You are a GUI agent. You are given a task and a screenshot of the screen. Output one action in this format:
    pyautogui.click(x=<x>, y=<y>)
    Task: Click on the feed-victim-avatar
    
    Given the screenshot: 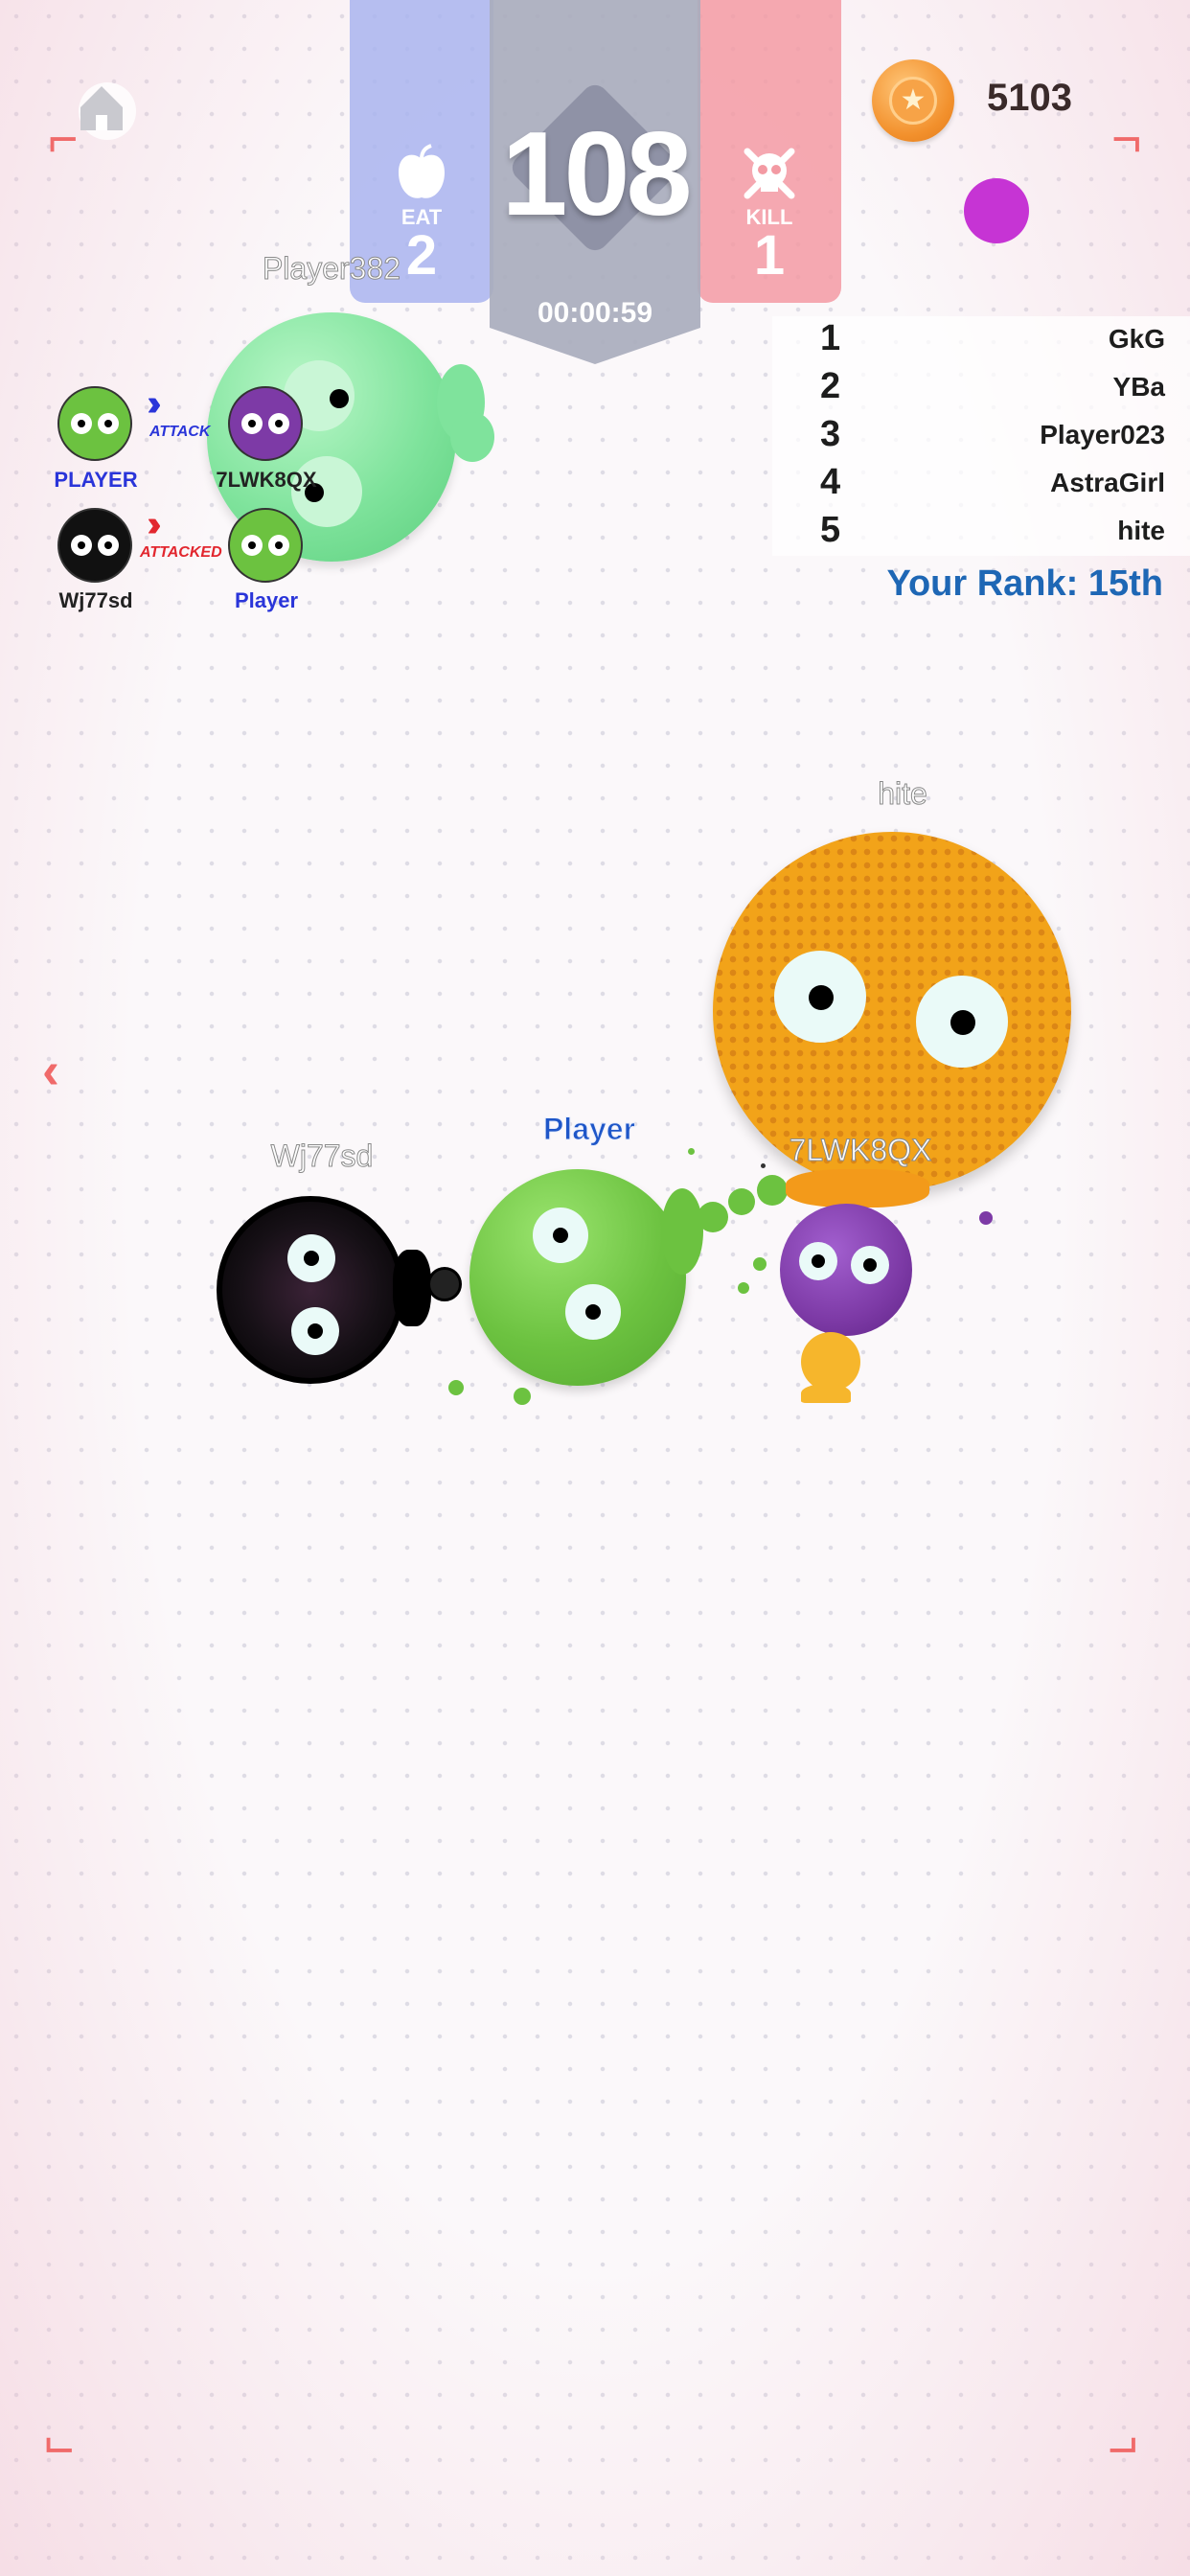 What is the action you would take?
    pyautogui.click(x=265, y=423)
    